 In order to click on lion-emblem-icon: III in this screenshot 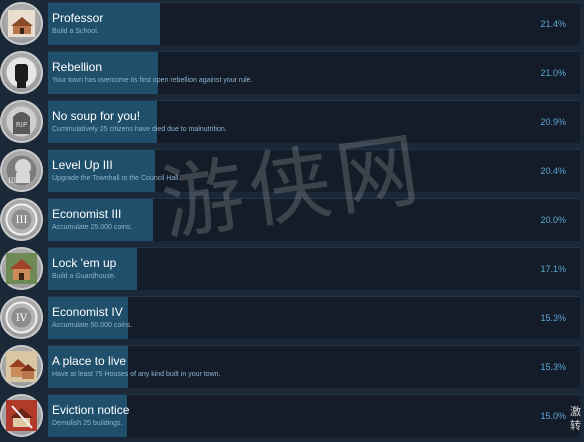, I will do `click(21, 170)`.